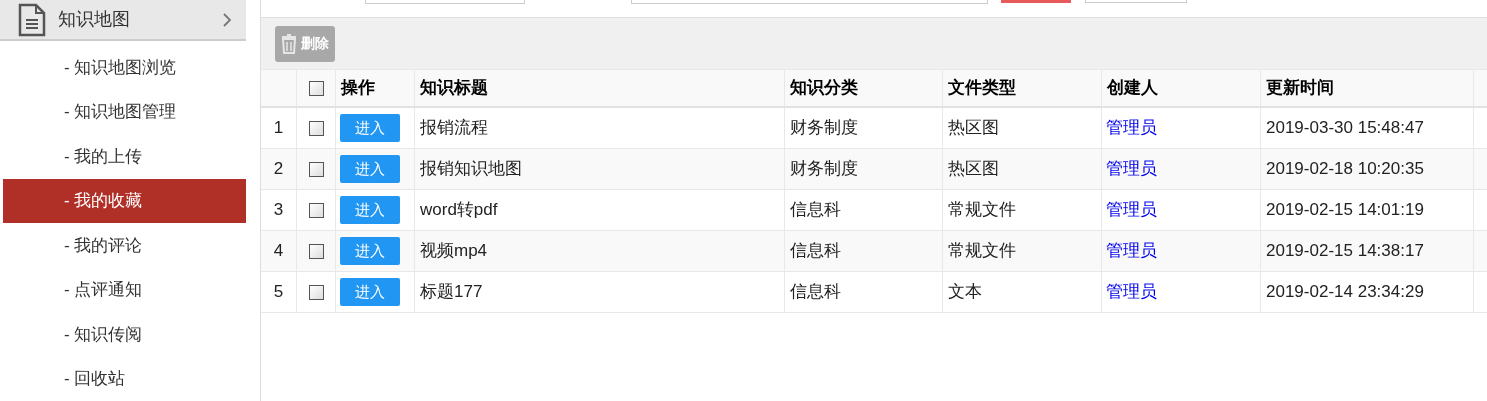 This screenshot has width=1487, height=401. What do you see at coordinates (1367, 292) in the screenshot?
I see `table-cell: 2019-02-14 23:34:29` at bounding box center [1367, 292].